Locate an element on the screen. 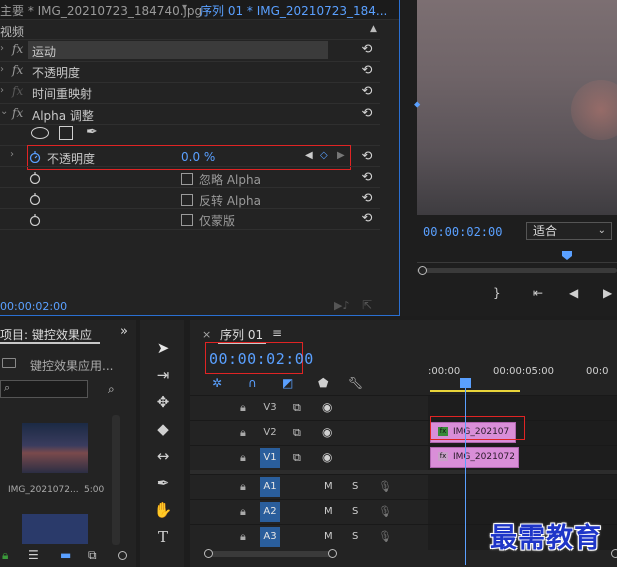 The height and width of the screenshot is (567, 617). collapse-caret-icon: ▲ is located at coordinates (373, 29).